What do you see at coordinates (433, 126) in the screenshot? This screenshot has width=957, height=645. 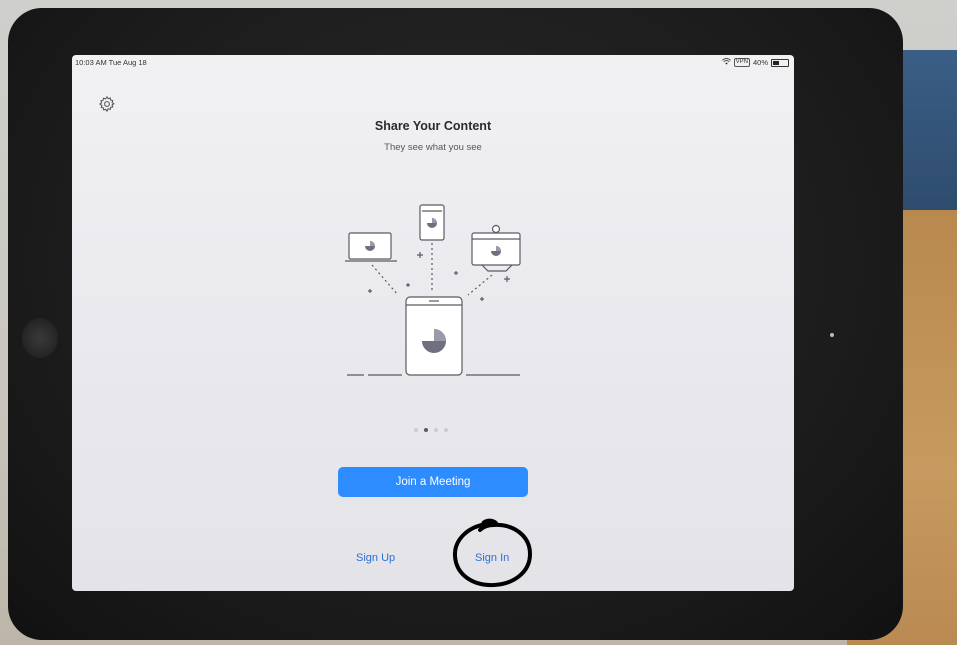 I see `page-title: Share Your Content` at bounding box center [433, 126].